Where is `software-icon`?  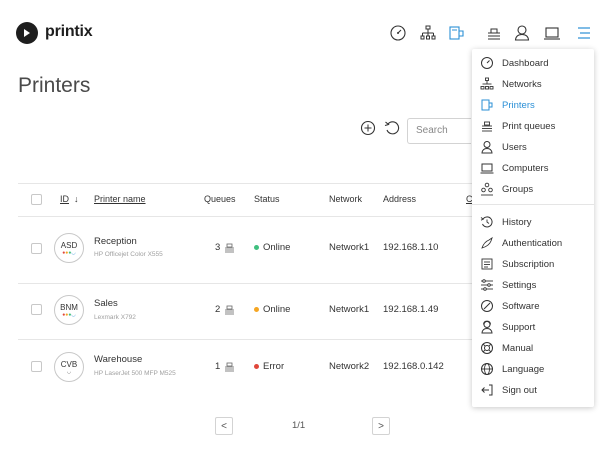
software-icon is located at coordinates (487, 306).